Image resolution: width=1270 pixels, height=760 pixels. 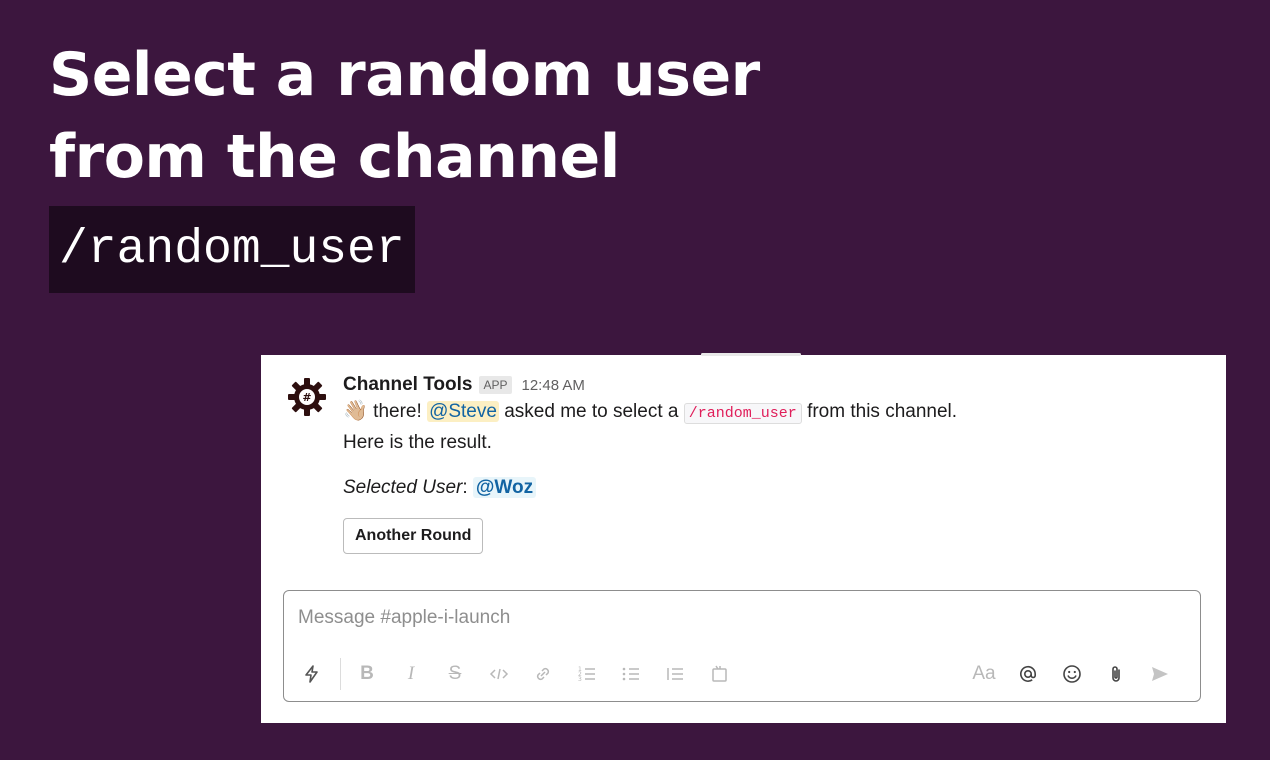 I want to click on link-icon, so click(x=543, y=674).